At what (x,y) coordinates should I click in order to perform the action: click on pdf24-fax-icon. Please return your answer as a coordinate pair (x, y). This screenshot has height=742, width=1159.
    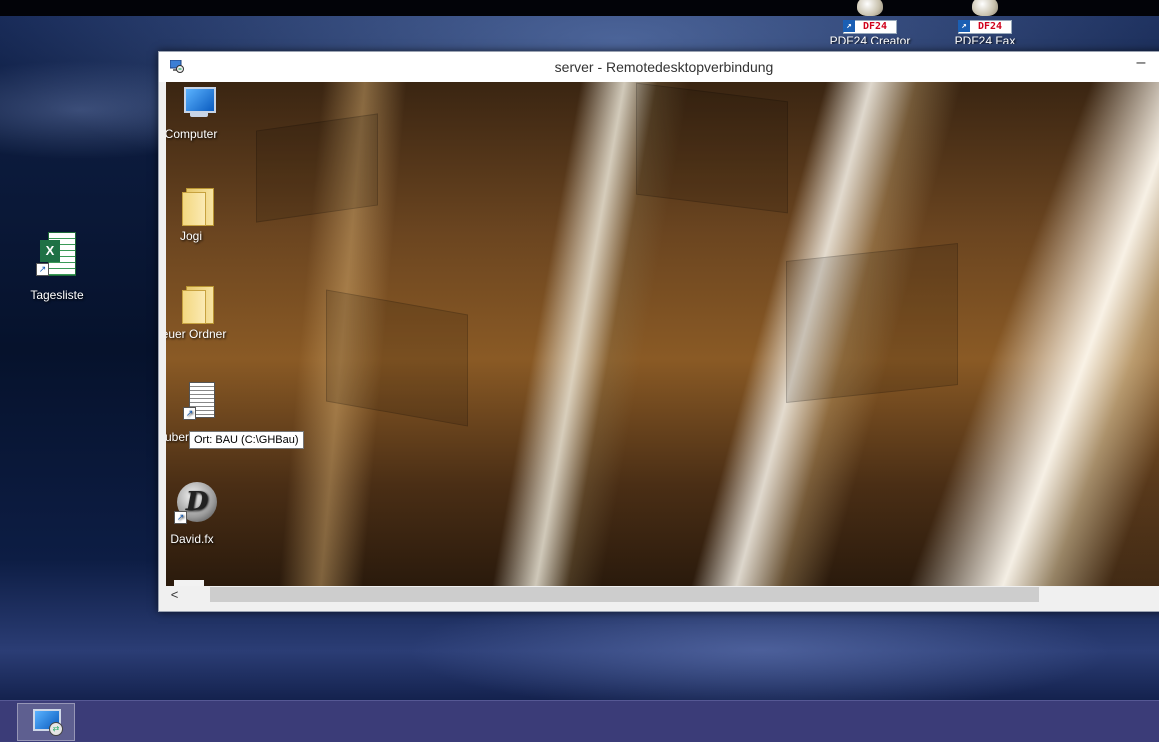
    Looking at the image, I should click on (985, 8).